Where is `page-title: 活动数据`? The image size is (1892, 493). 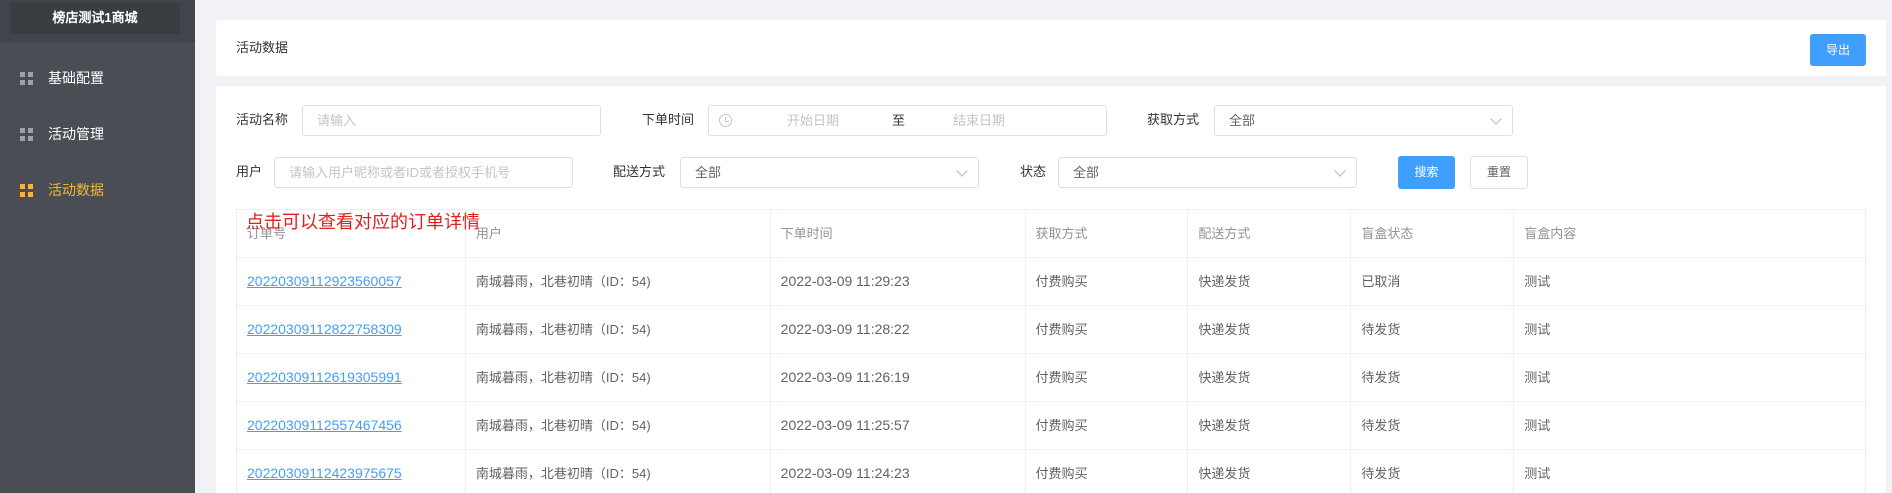
page-title: 活动数据 is located at coordinates (262, 47).